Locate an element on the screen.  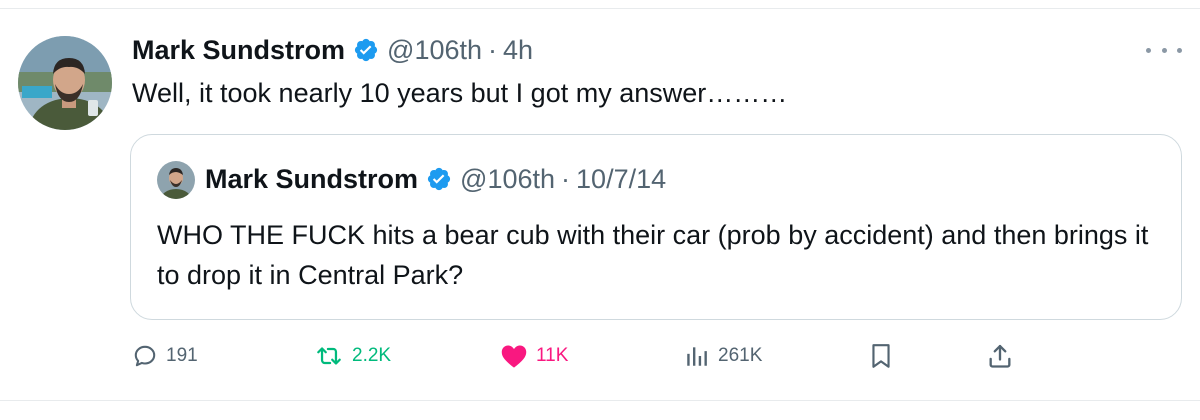
repost-button: 2.2K is located at coordinates (352, 356).